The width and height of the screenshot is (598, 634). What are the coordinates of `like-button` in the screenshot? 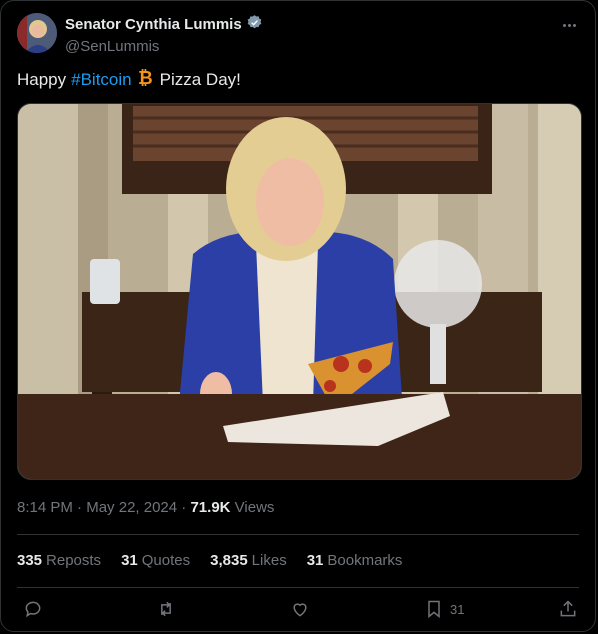 It's located at (300, 609).